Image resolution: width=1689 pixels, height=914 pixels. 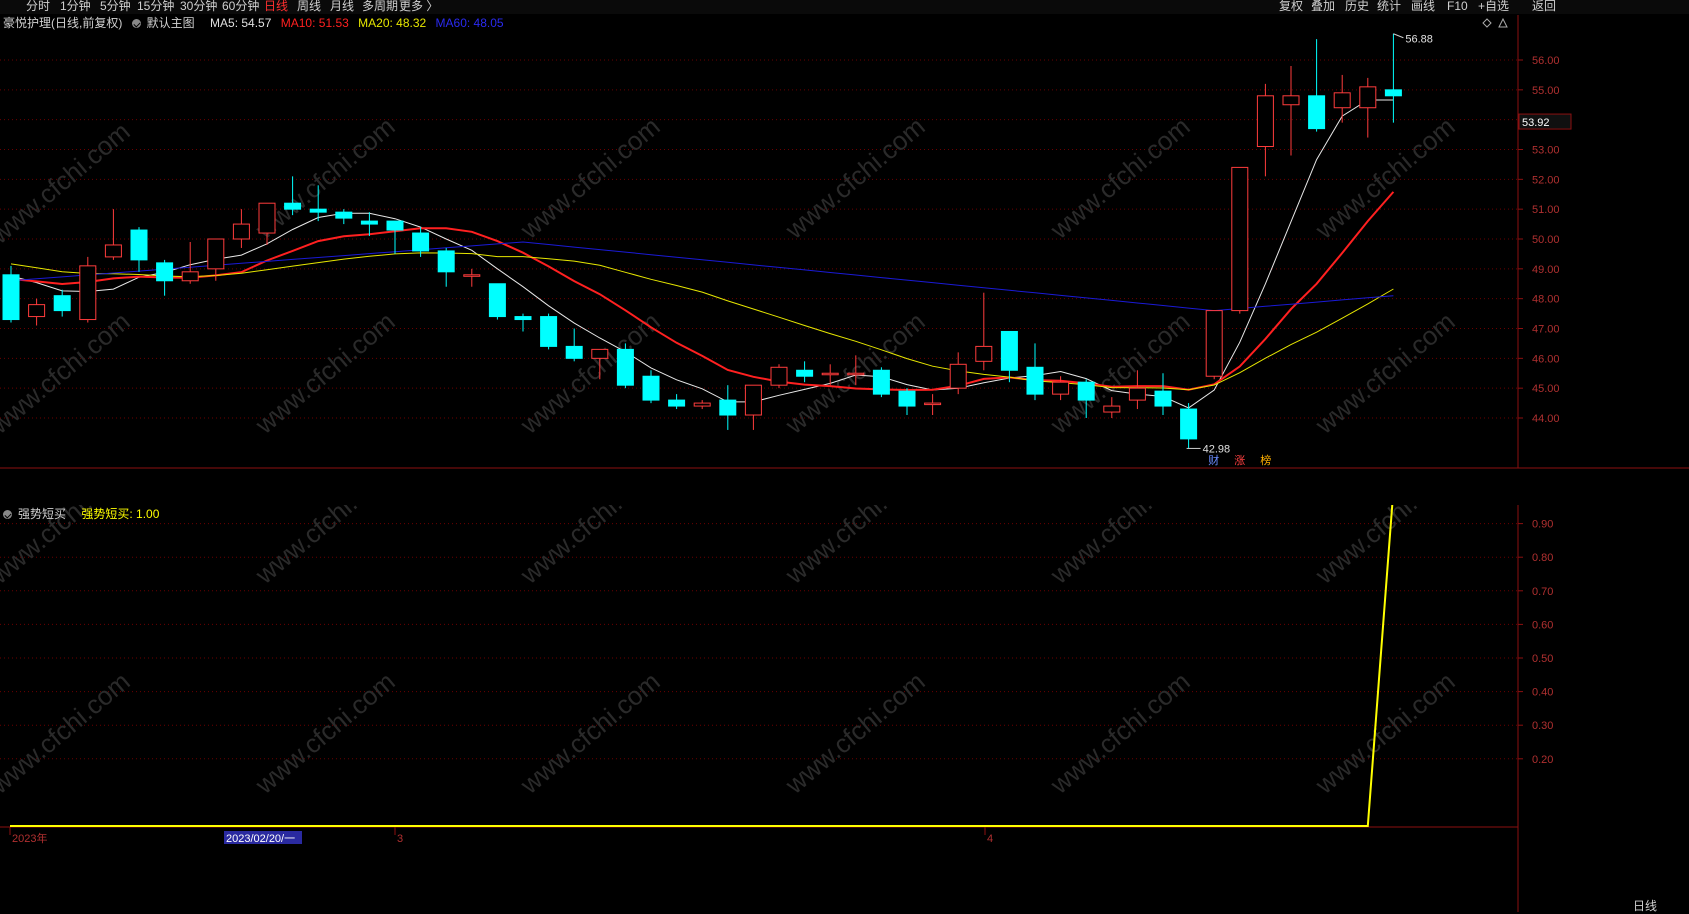 I want to click on sub-y-tick-label: 0.70, so click(x=1542, y=592).